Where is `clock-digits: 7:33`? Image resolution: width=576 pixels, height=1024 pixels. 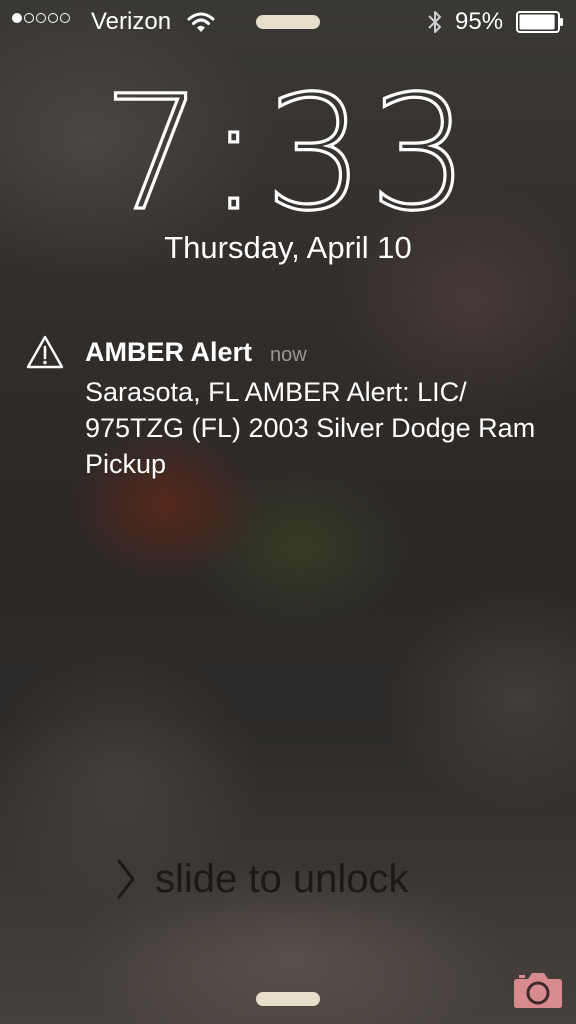
clock-digits: 7:33 is located at coordinates (287, 153).